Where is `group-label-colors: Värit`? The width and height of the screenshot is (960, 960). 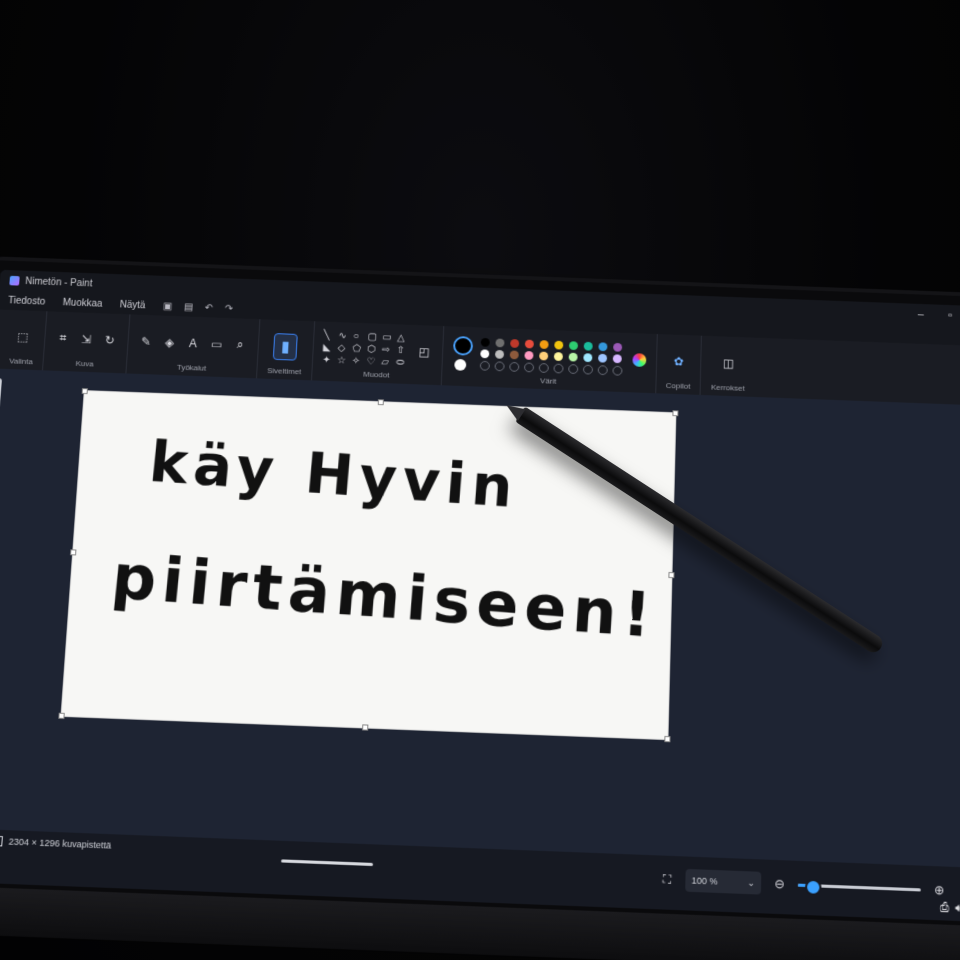 group-label-colors: Värit is located at coordinates (548, 381).